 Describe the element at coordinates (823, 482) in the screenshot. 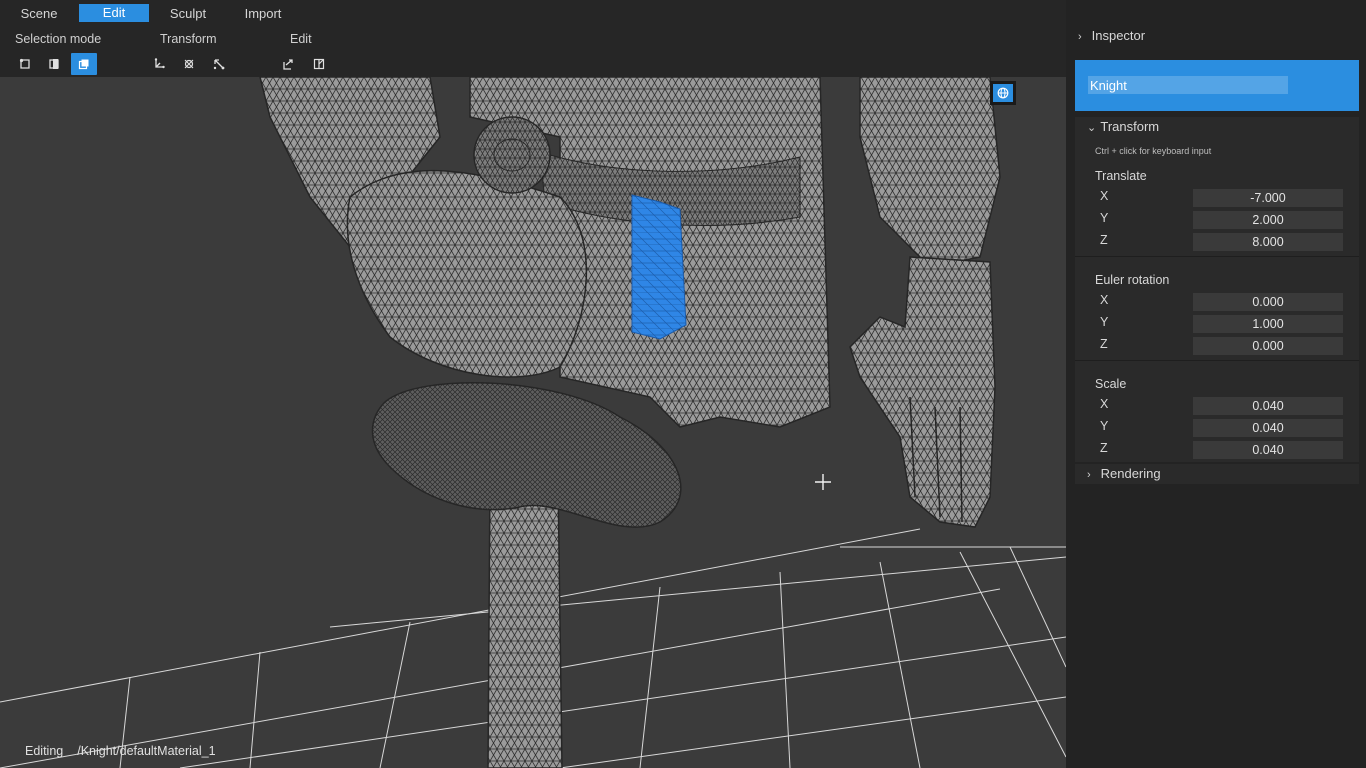

I see `crosshair-icon` at that location.